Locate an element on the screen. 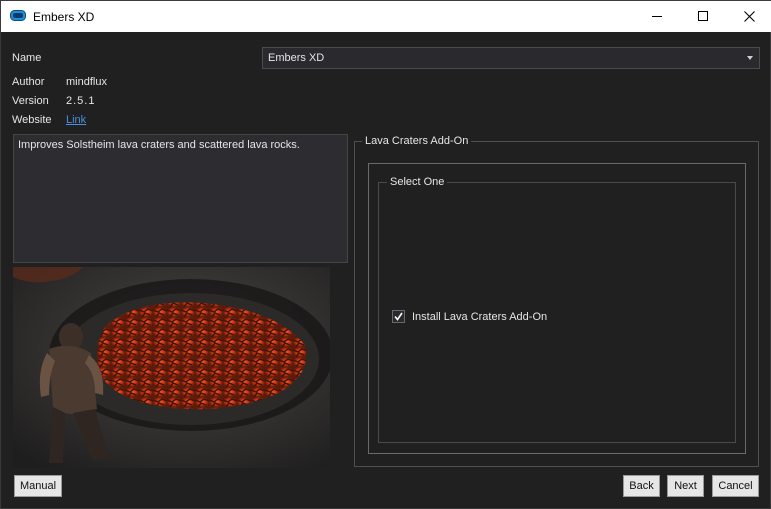 Image resolution: width=771 pixels, height=509 pixels. maximize-button is located at coordinates (703, 16).